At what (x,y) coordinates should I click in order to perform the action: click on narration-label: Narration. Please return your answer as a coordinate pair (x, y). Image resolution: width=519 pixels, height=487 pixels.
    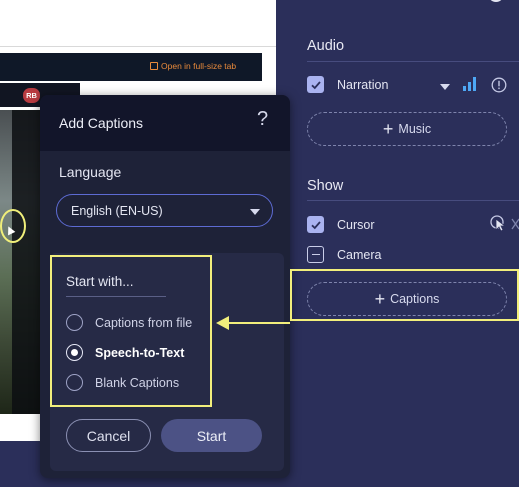
    Looking at the image, I should click on (363, 85).